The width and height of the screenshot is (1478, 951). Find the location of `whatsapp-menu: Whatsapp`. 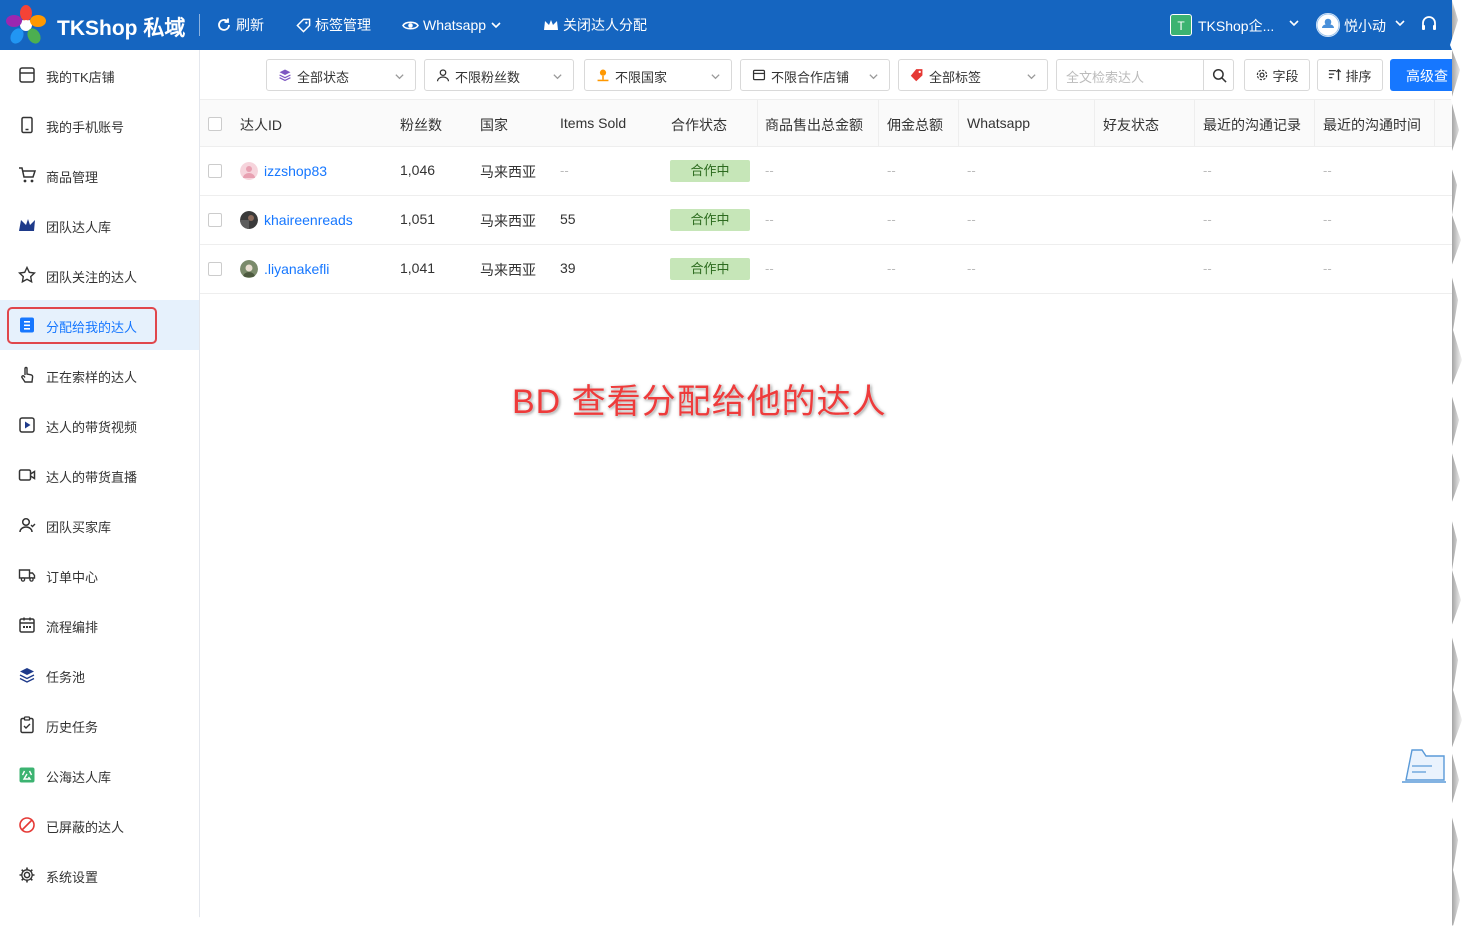

whatsapp-menu: Whatsapp is located at coordinates (452, 25).